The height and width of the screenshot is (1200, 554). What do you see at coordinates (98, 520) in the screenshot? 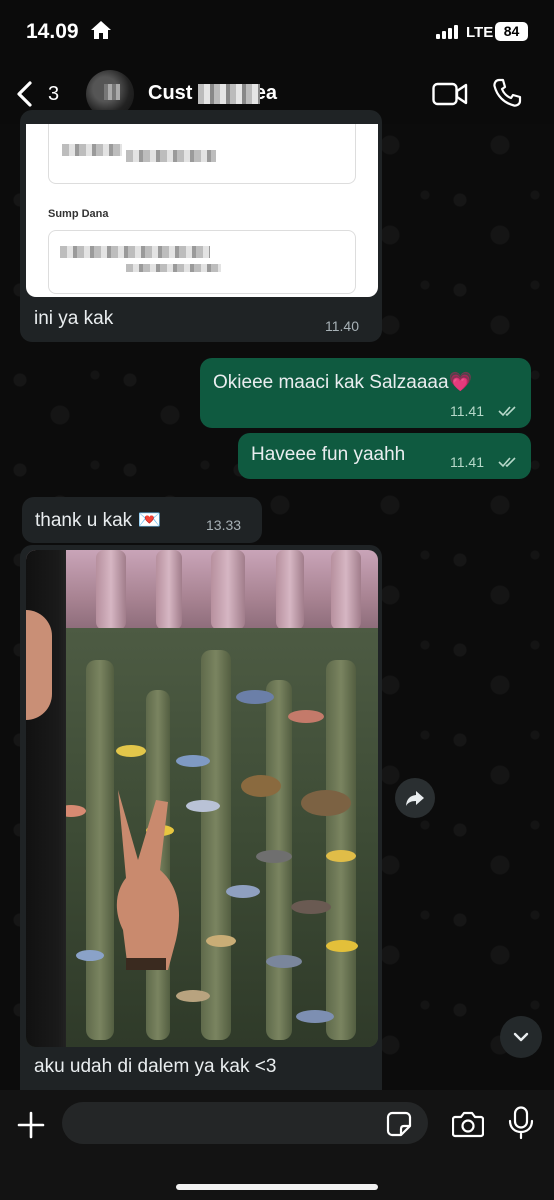
I see `message-text: thank u kak 💌` at bounding box center [98, 520].